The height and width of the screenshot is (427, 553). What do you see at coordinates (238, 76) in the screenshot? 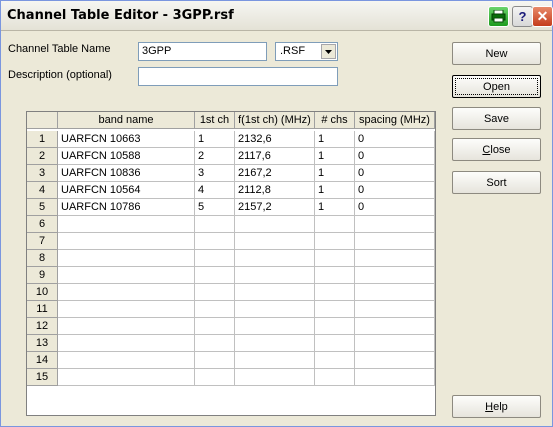
I see `description-field` at bounding box center [238, 76].